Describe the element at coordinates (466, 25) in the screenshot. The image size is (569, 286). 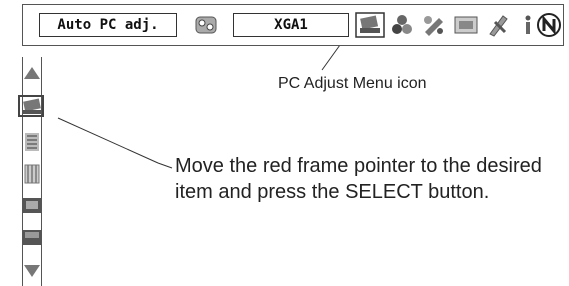
I see `screen-icon` at that location.